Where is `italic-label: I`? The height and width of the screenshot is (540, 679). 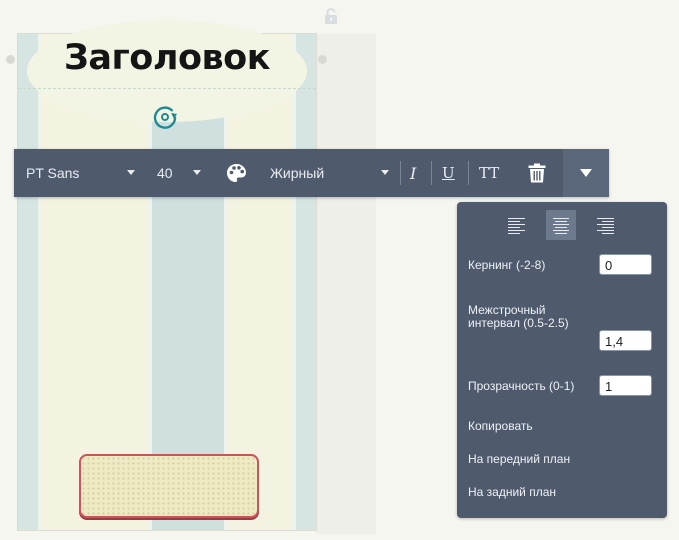
italic-label: I is located at coordinates (413, 173).